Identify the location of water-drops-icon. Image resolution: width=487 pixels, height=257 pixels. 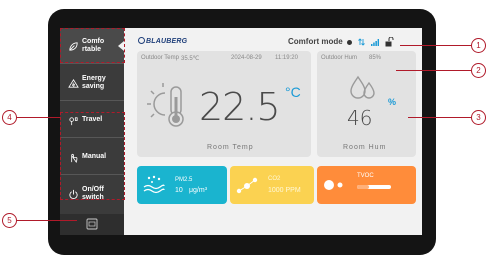
(362, 87).